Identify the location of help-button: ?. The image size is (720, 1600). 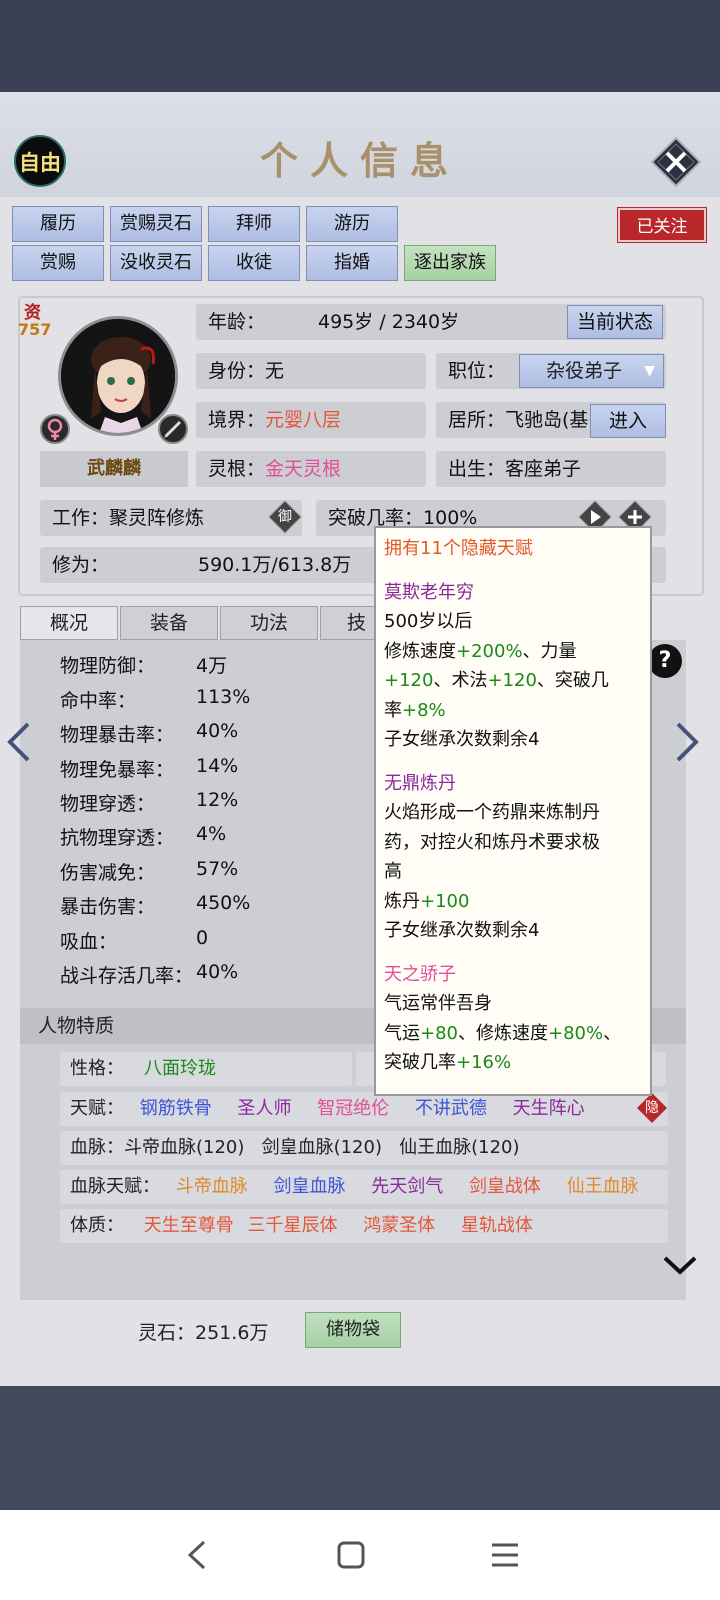
(665, 661).